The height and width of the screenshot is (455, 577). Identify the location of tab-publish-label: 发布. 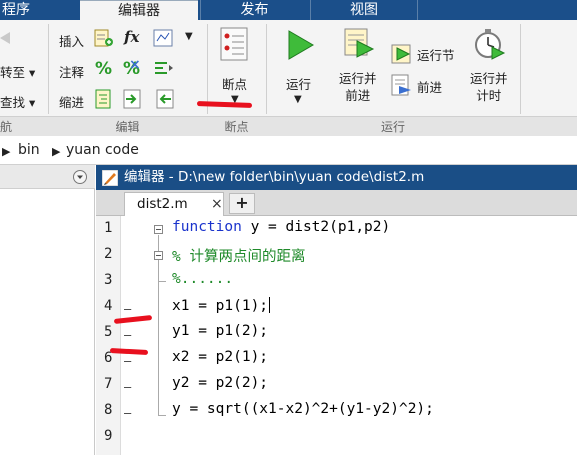
(254, 10).